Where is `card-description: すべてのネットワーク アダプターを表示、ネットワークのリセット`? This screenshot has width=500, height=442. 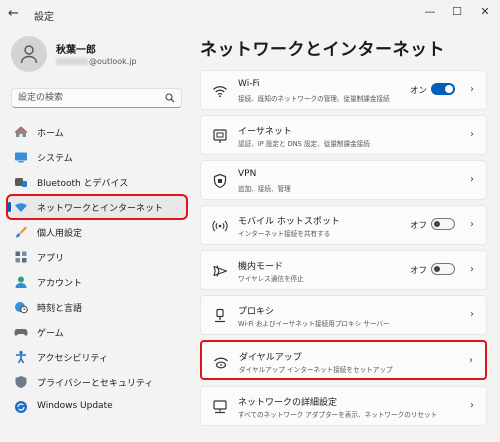 card-description: すべてのネットワーク アダプターを表示、ネットワークのリセット is located at coordinates (338, 415).